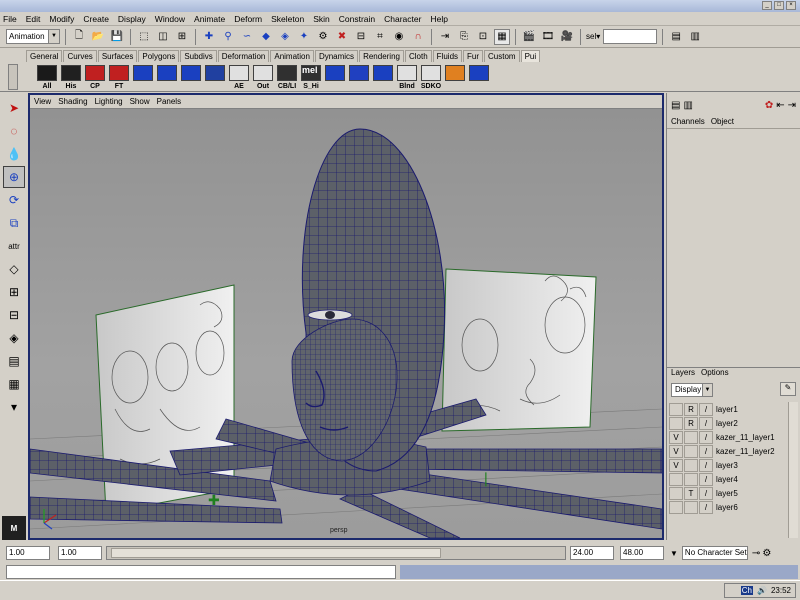 Image resolution: width=800 pixels, height=600 pixels. I want to click on layer-name: layer2, so click(726, 423).